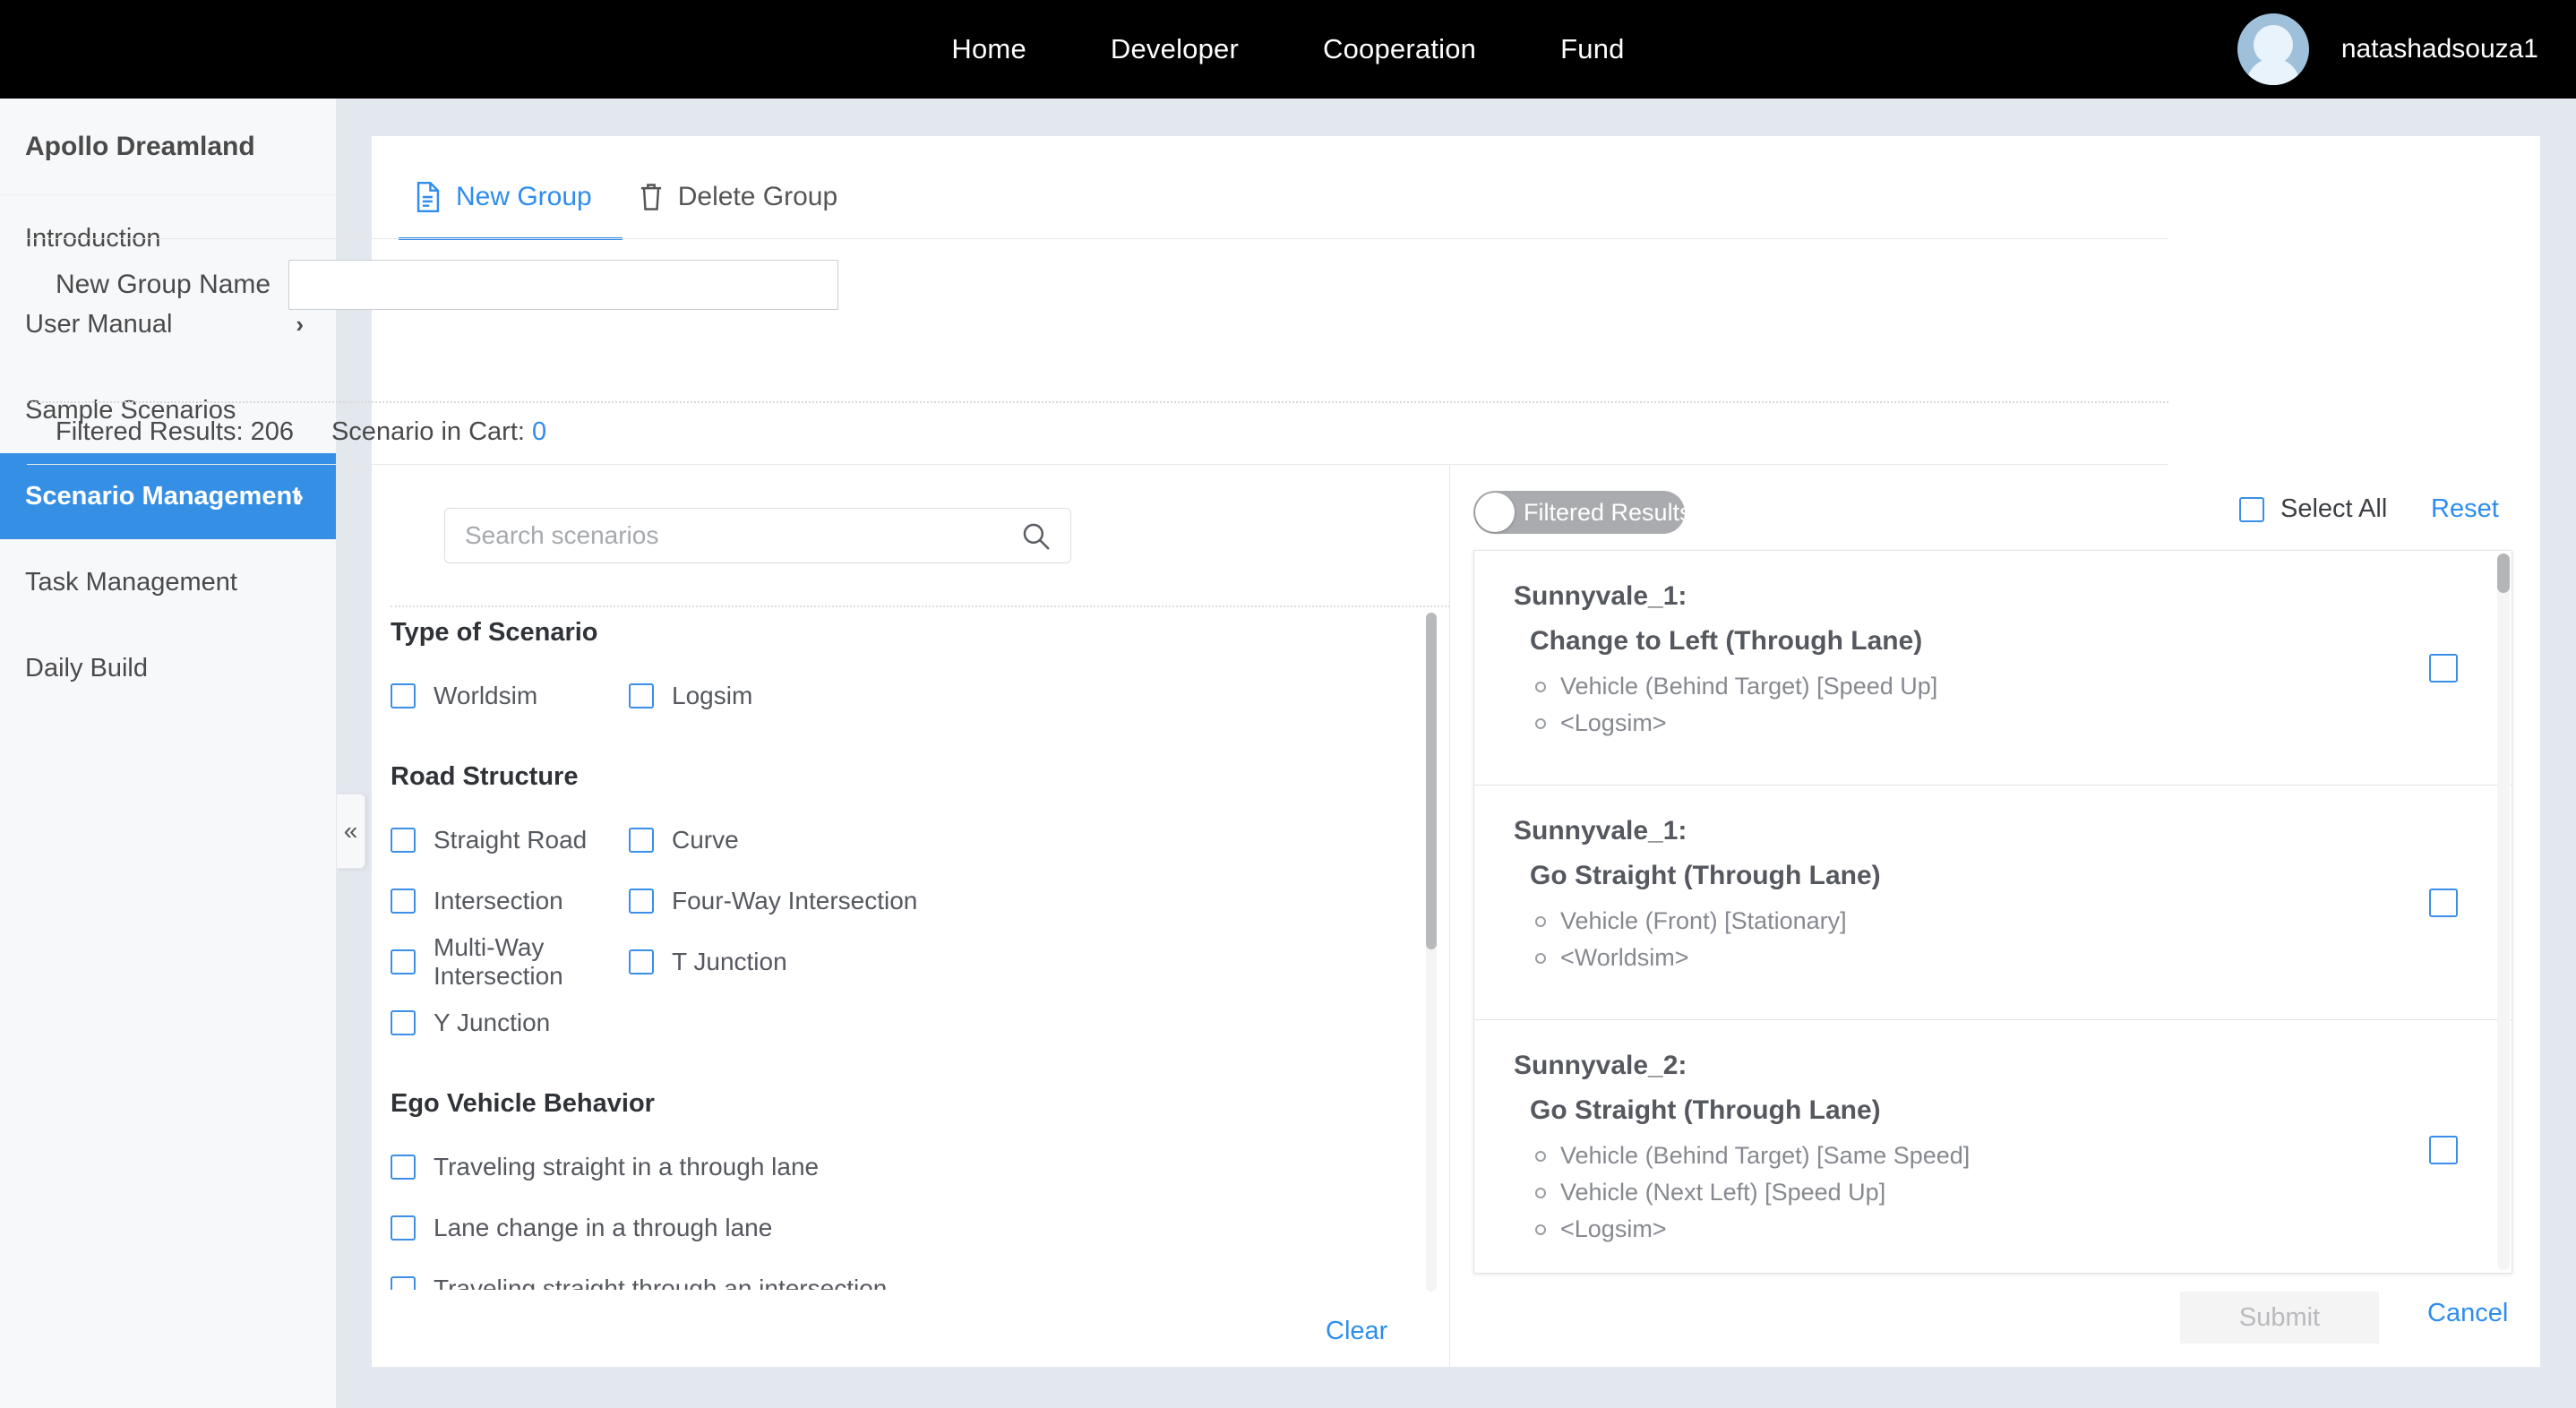 This screenshot has width=2576, height=1408. I want to click on filter-option-t-junction: T Junction, so click(708, 962).